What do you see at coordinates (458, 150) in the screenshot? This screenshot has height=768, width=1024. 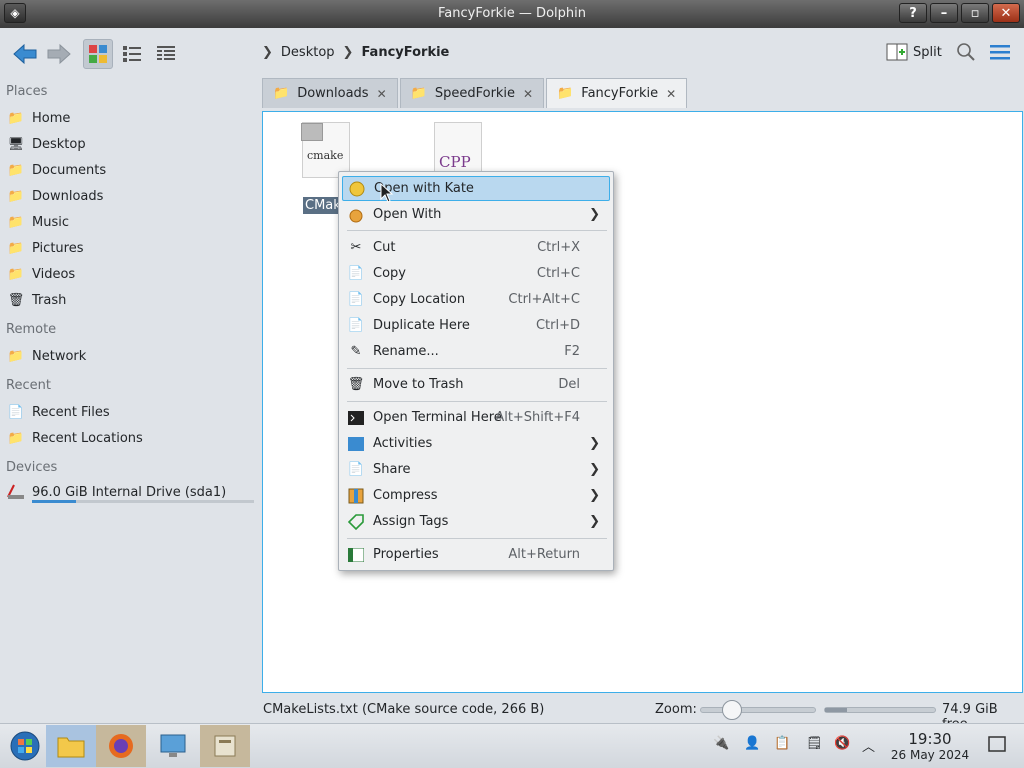 I see `file-item-cpp: CPP` at bounding box center [458, 150].